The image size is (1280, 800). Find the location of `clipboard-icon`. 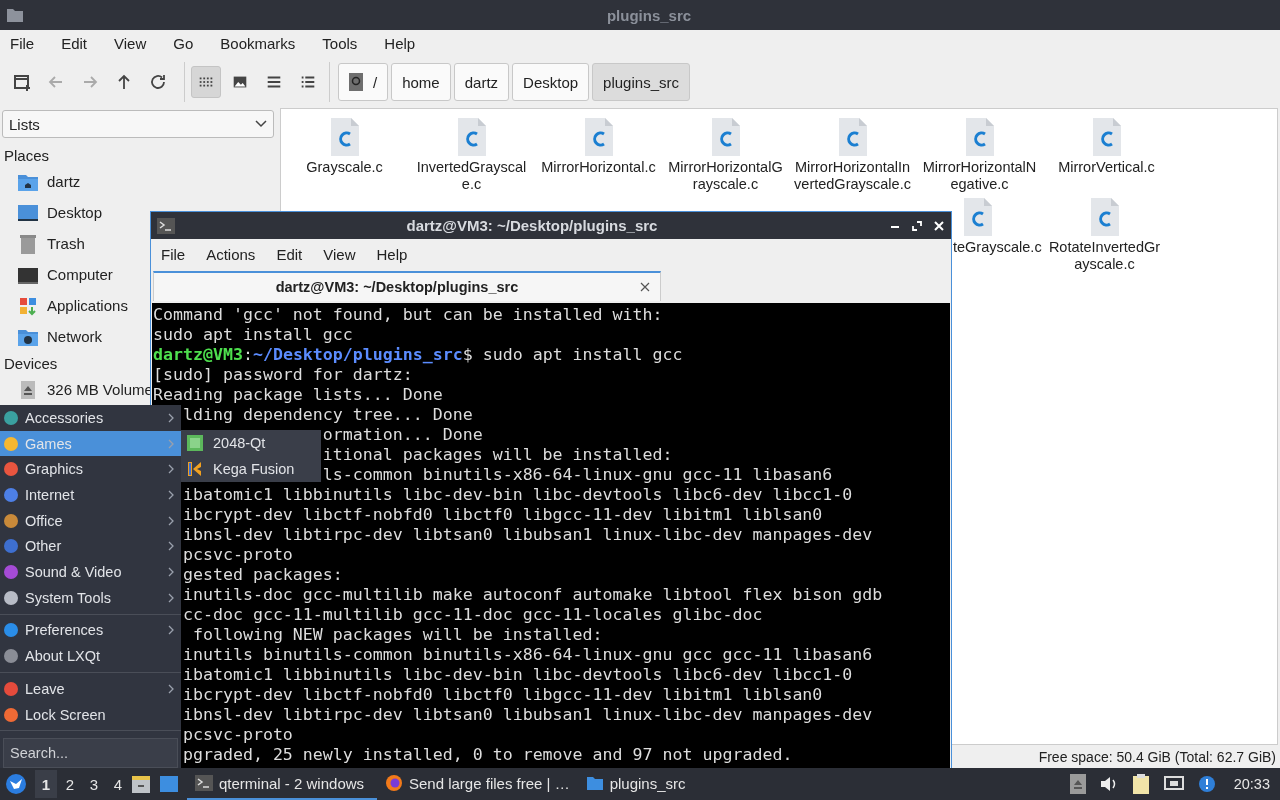

clipboard-icon is located at coordinates (1140, 784).